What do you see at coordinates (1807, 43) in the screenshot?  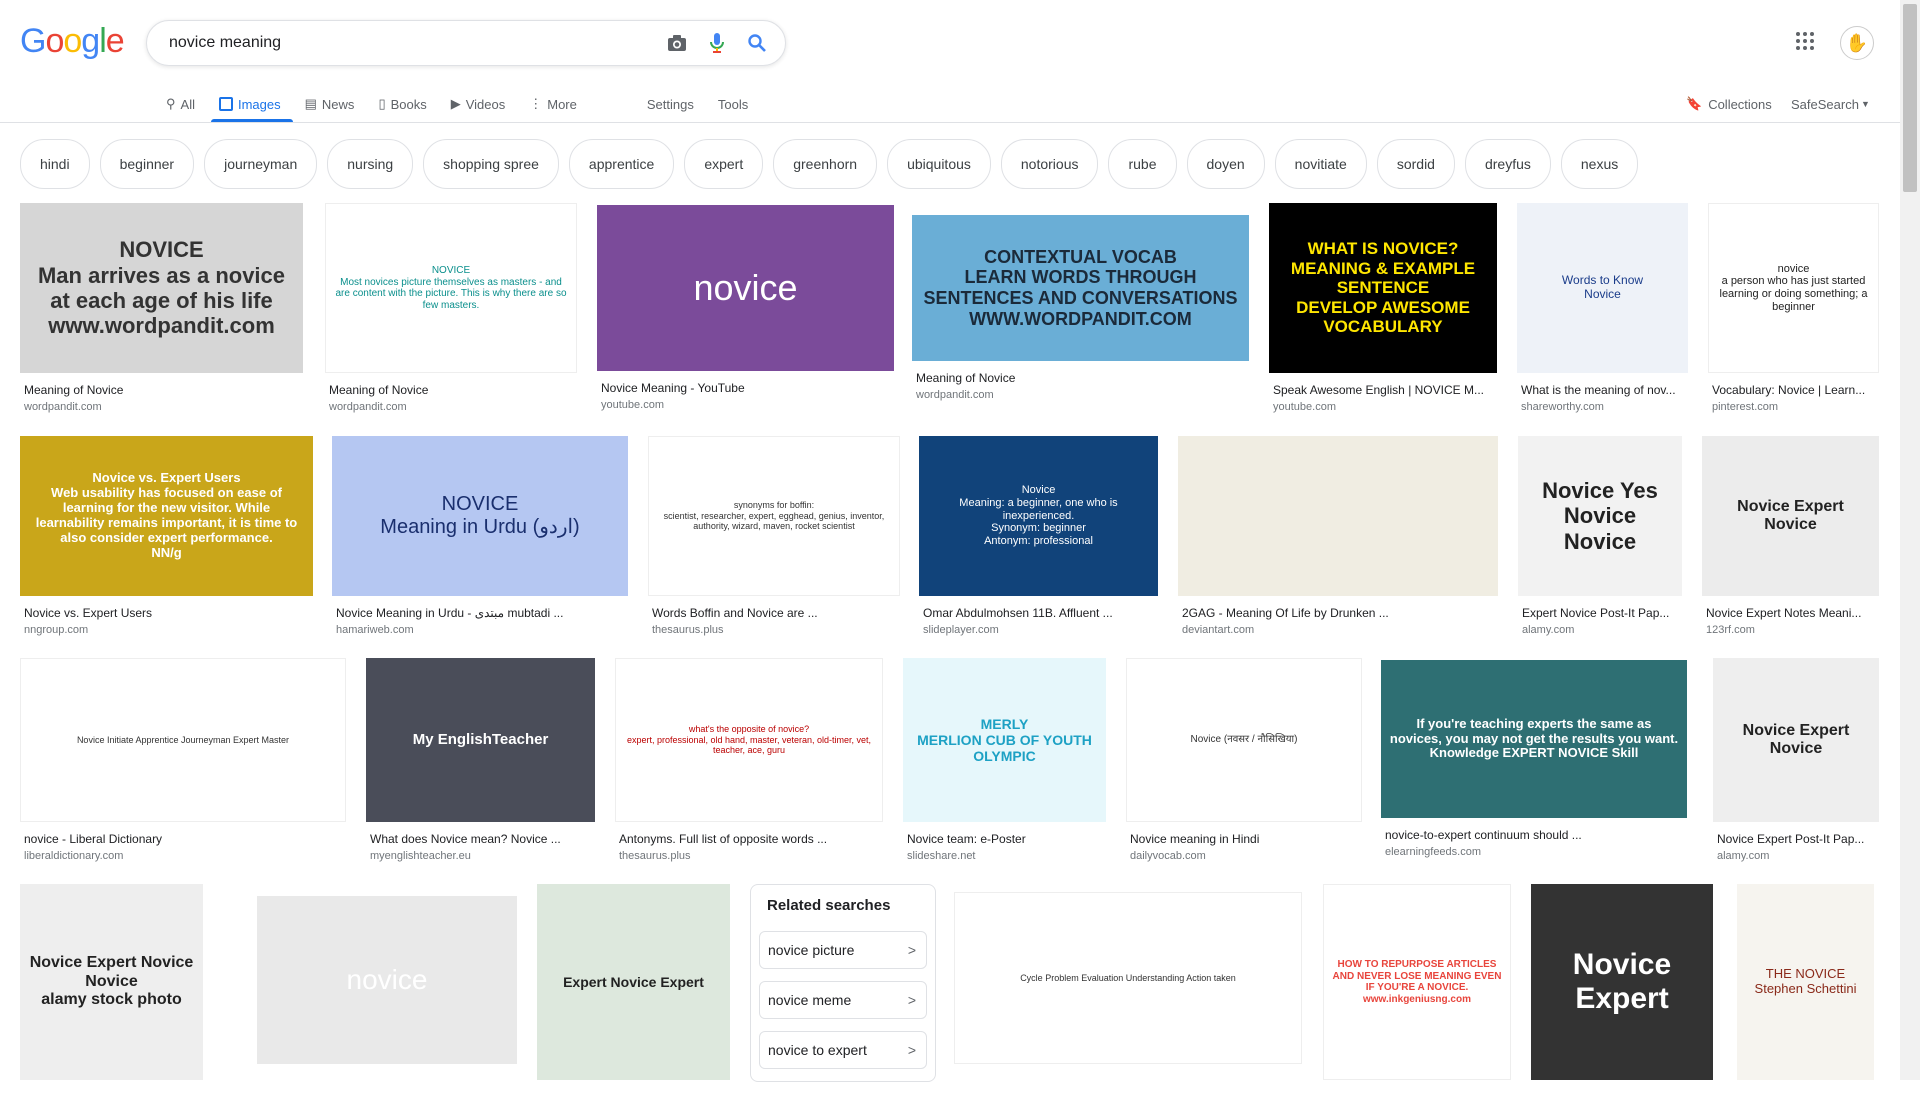 I see `apps-grid-icon` at bounding box center [1807, 43].